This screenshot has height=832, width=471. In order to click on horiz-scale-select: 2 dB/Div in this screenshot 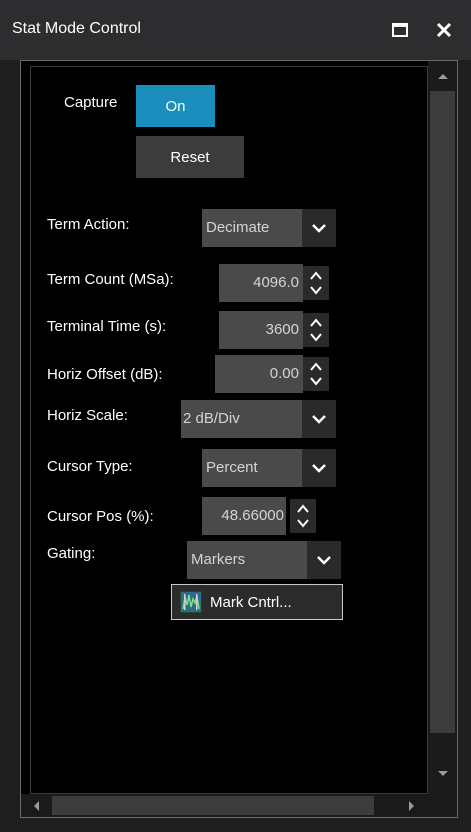, I will do `click(258, 419)`.